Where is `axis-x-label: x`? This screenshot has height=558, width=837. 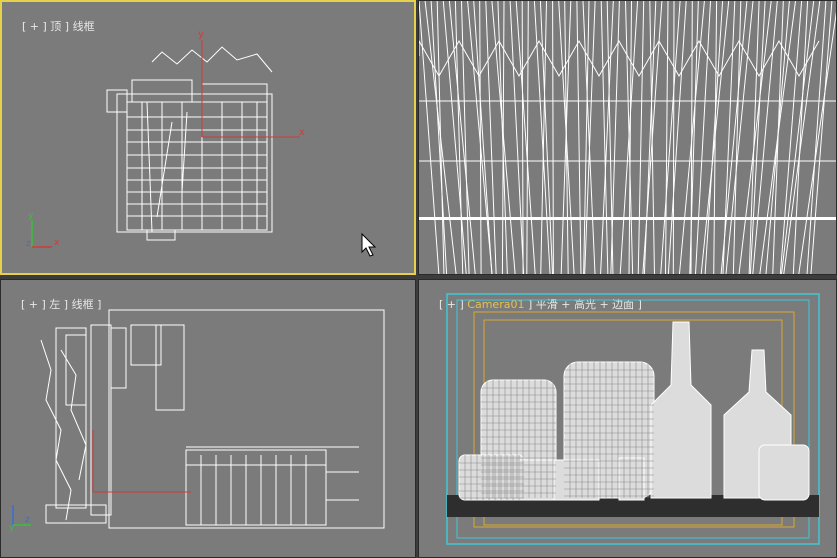 axis-x-label: x is located at coordinates (57, 243).